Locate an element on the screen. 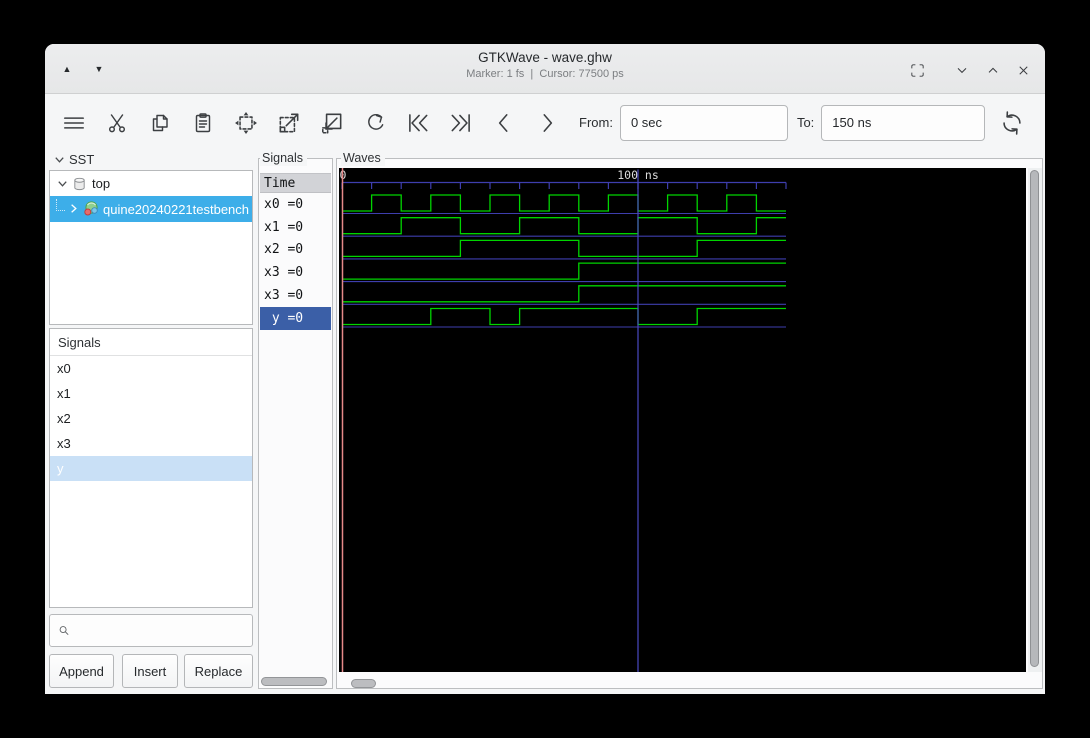 The height and width of the screenshot is (738, 1090). close-icon is located at coordinates (1023, 70).